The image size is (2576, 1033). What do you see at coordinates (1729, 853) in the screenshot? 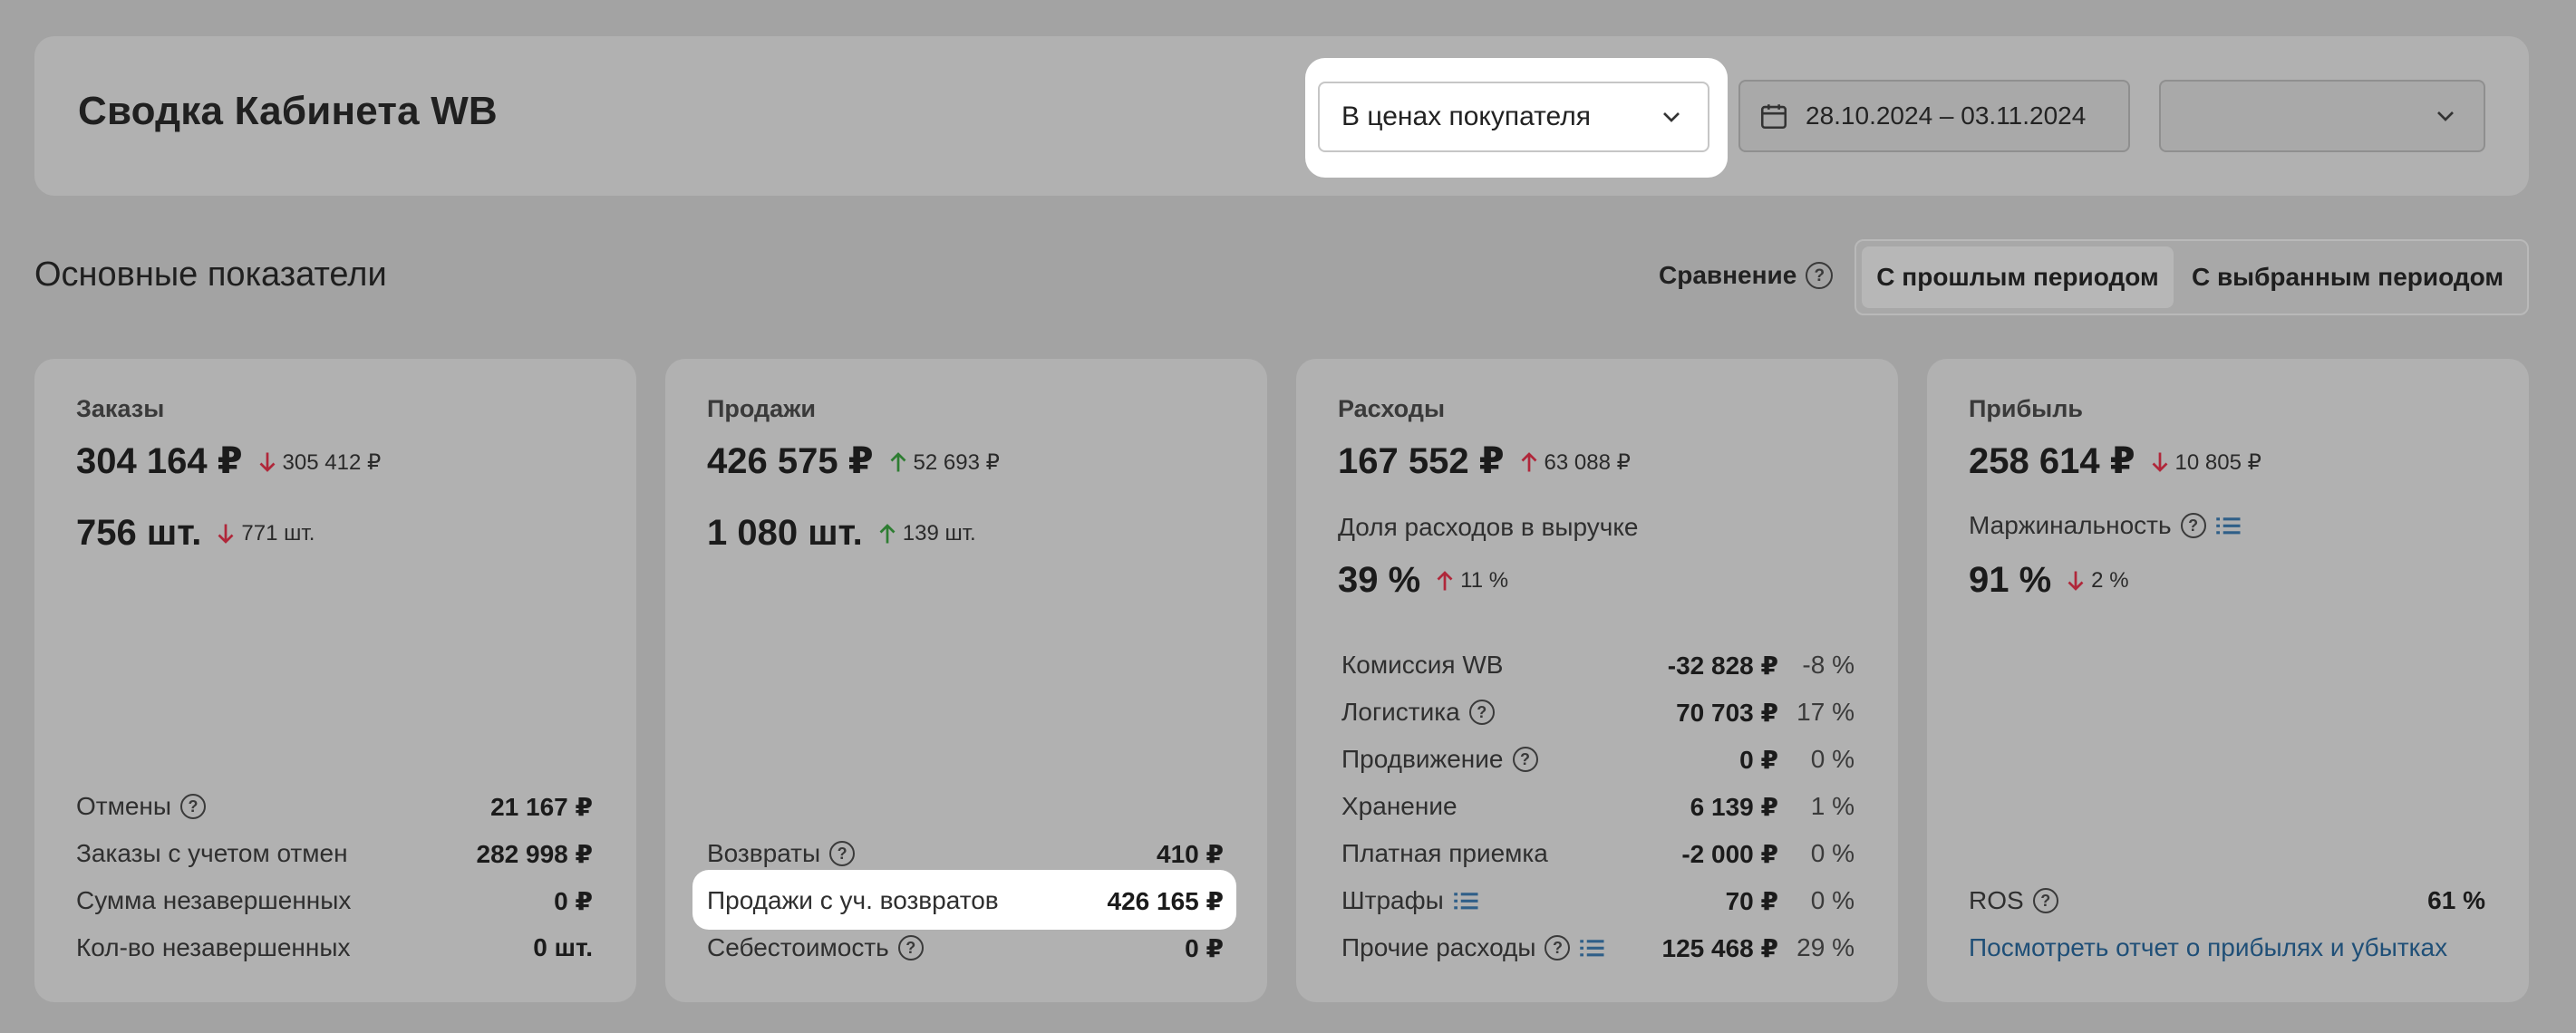
I see `row-value: -2 000 ₽` at bounding box center [1729, 853].